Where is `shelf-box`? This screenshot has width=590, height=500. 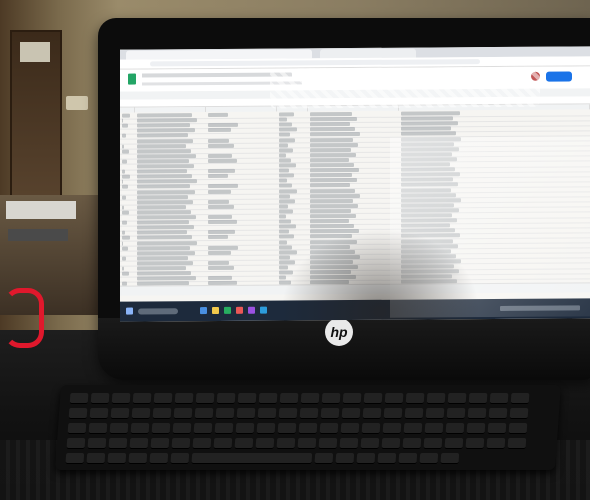 shelf-box is located at coordinates (38, 235).